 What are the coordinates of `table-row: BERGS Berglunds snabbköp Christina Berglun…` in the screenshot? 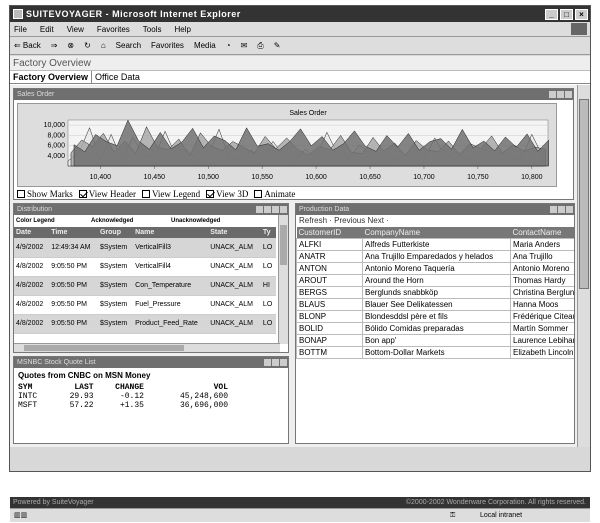 It's located at (435, 292).